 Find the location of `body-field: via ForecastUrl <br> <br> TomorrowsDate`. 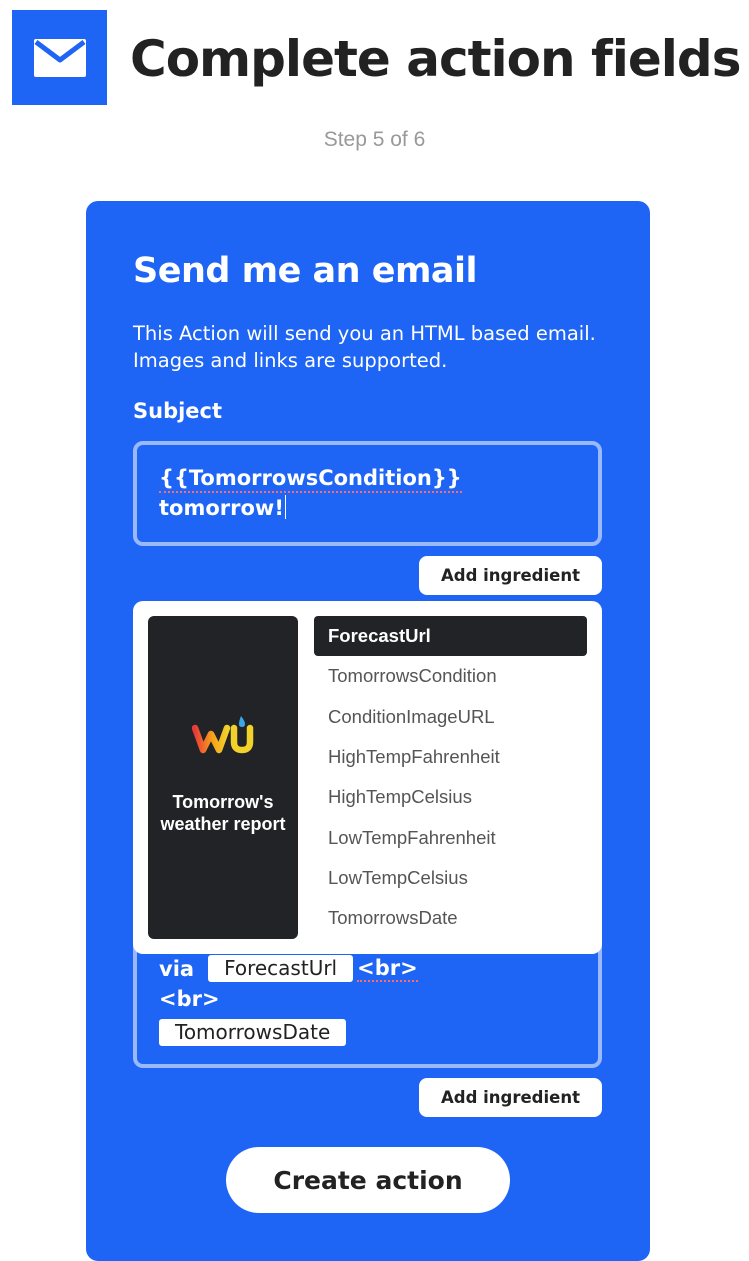

body-field: via ForecastUrl <br> <br> TomorrowsDate is located at coordinates (367, 1004).